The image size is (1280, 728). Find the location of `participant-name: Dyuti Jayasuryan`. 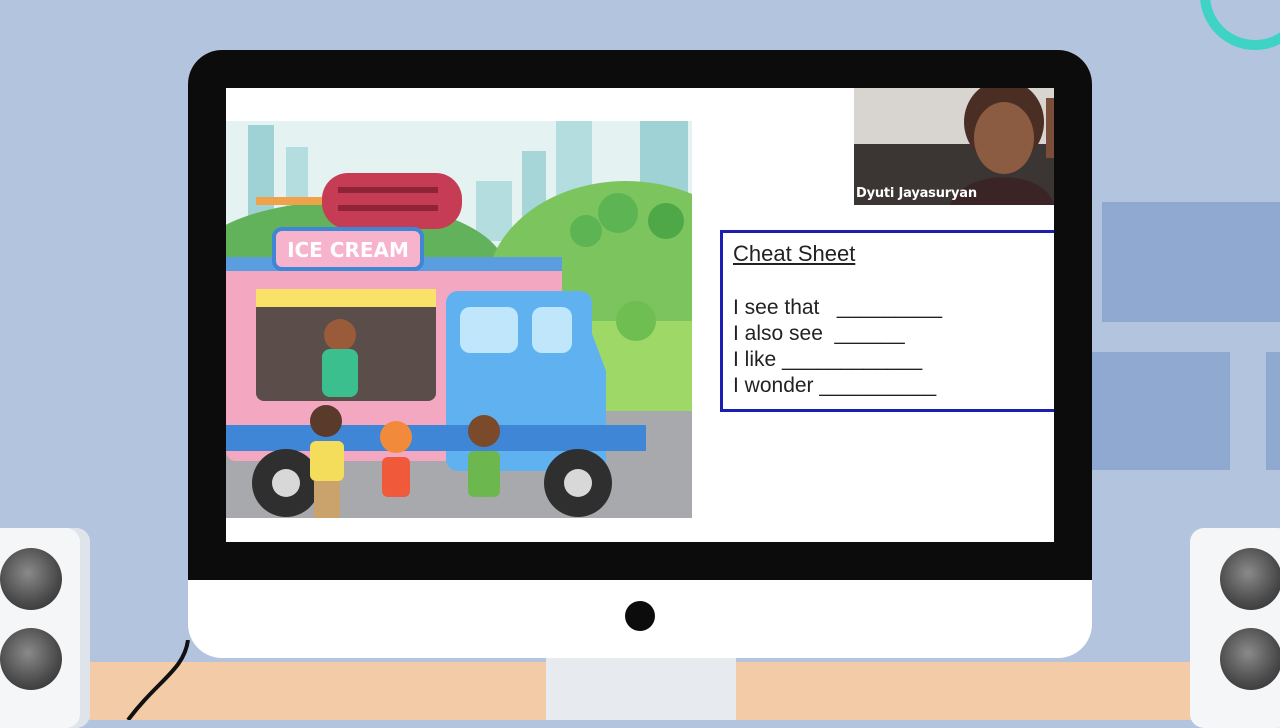

participant-name: Dyuti Jayasuryan is located at coordinates (916, 193).